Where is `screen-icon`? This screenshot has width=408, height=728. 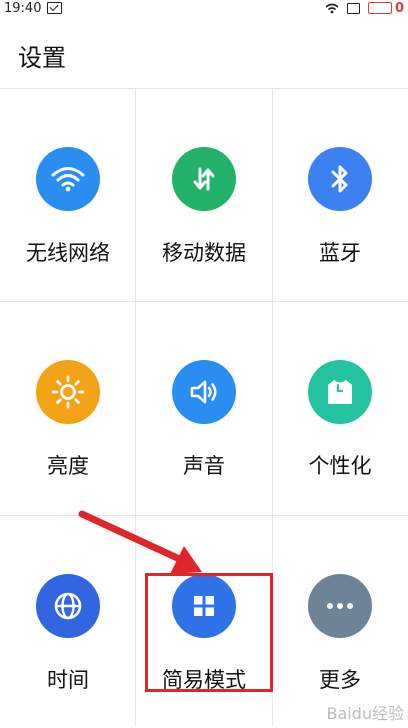 screen-icon is located at coordinates (353, 8).